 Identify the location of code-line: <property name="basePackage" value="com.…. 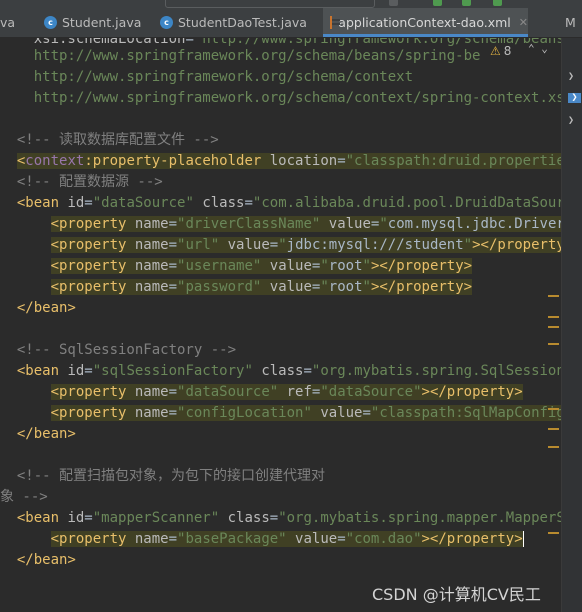
(287, 539).